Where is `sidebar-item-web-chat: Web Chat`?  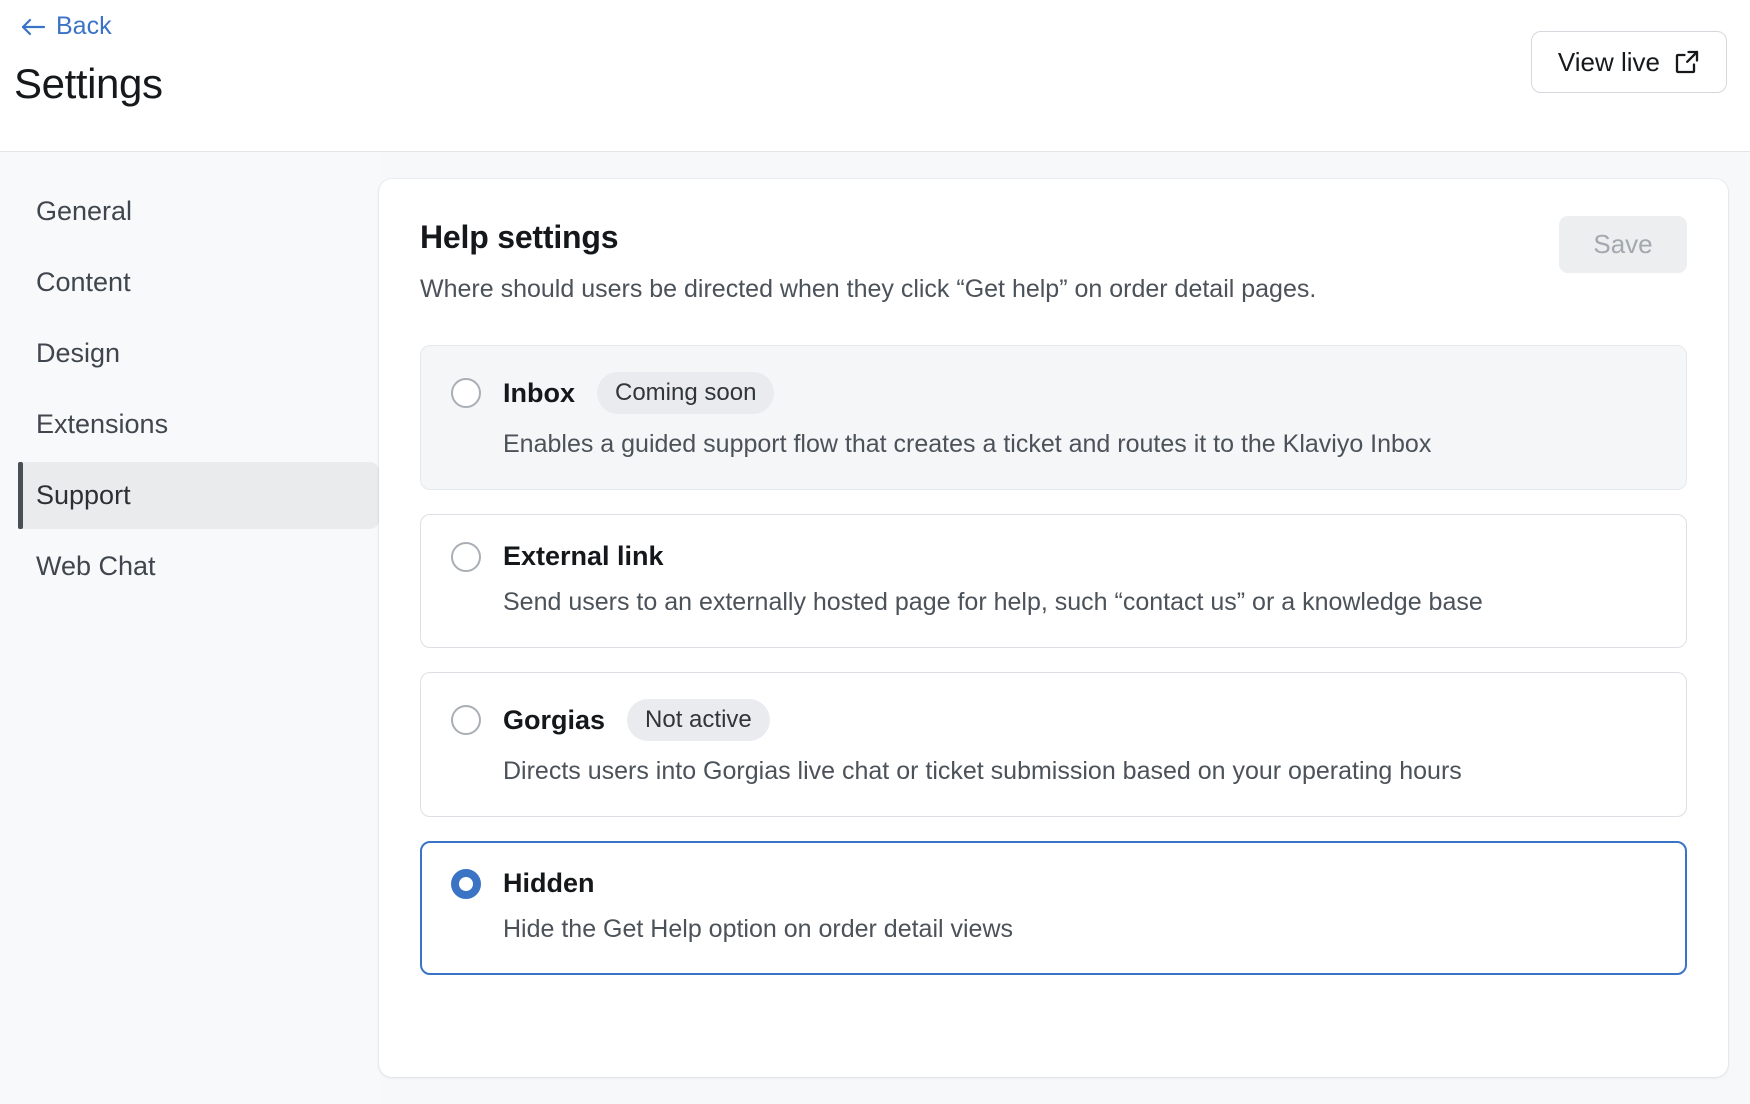 sidebar-item-web-chat: Web Chat is located at coordinates (189, 566).